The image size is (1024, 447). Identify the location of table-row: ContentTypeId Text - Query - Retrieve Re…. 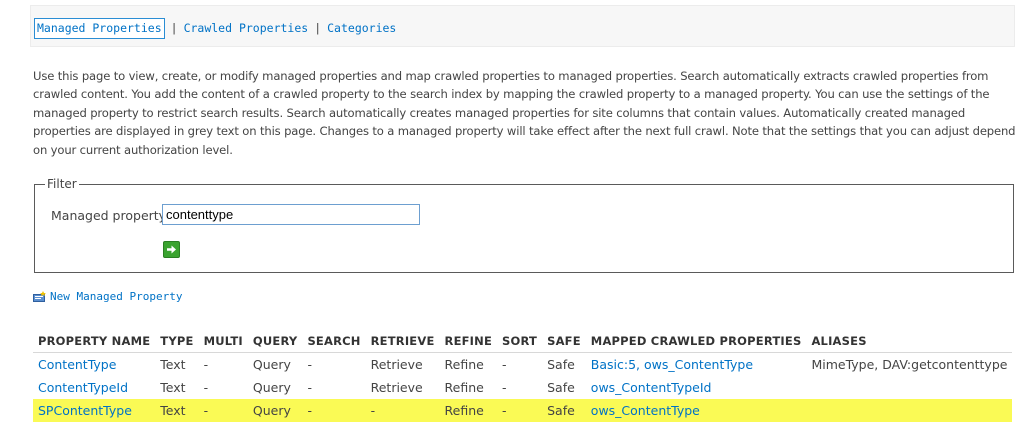
(522, 387).